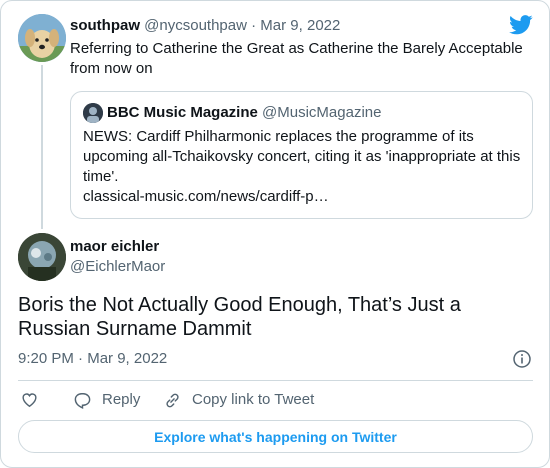  Describe the element at coordinates (42, 257) in the screenshot. I see `maor-eichler-avatar` at that location.